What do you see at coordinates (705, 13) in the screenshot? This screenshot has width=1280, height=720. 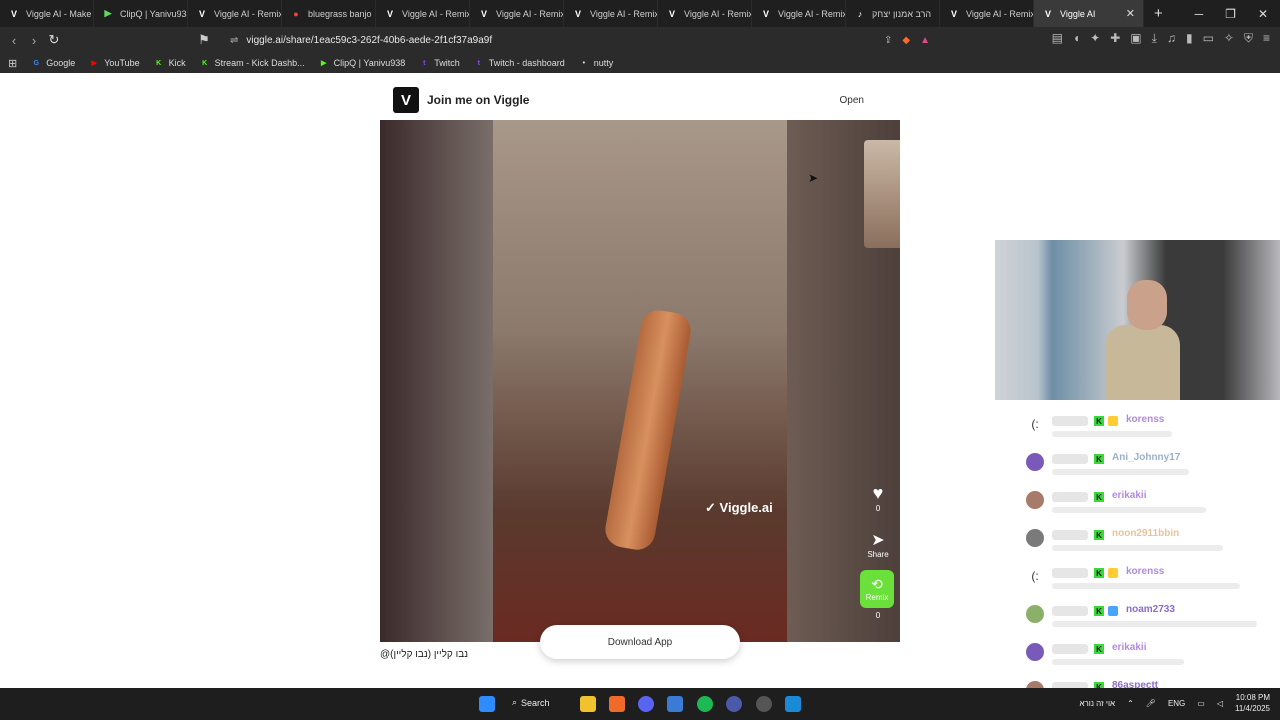 I see `tab-7: V Viggle AI - Remix` at bounding box center [705, 13].